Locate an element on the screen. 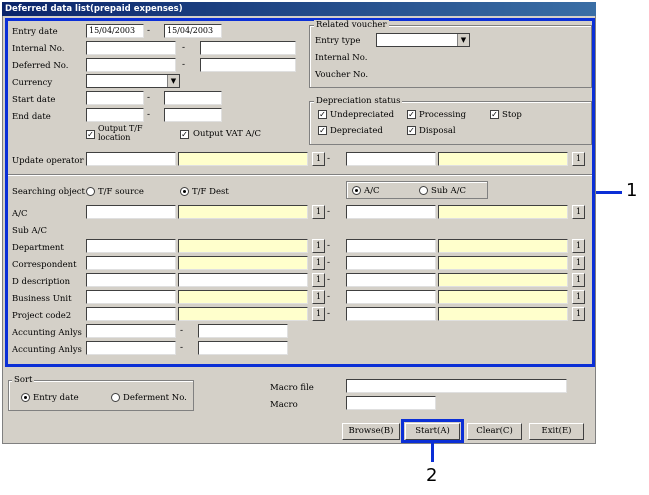 The width and height of the screenshot is (649, 495). entry-date-label: Entry date is located at coordinates (35, 32).